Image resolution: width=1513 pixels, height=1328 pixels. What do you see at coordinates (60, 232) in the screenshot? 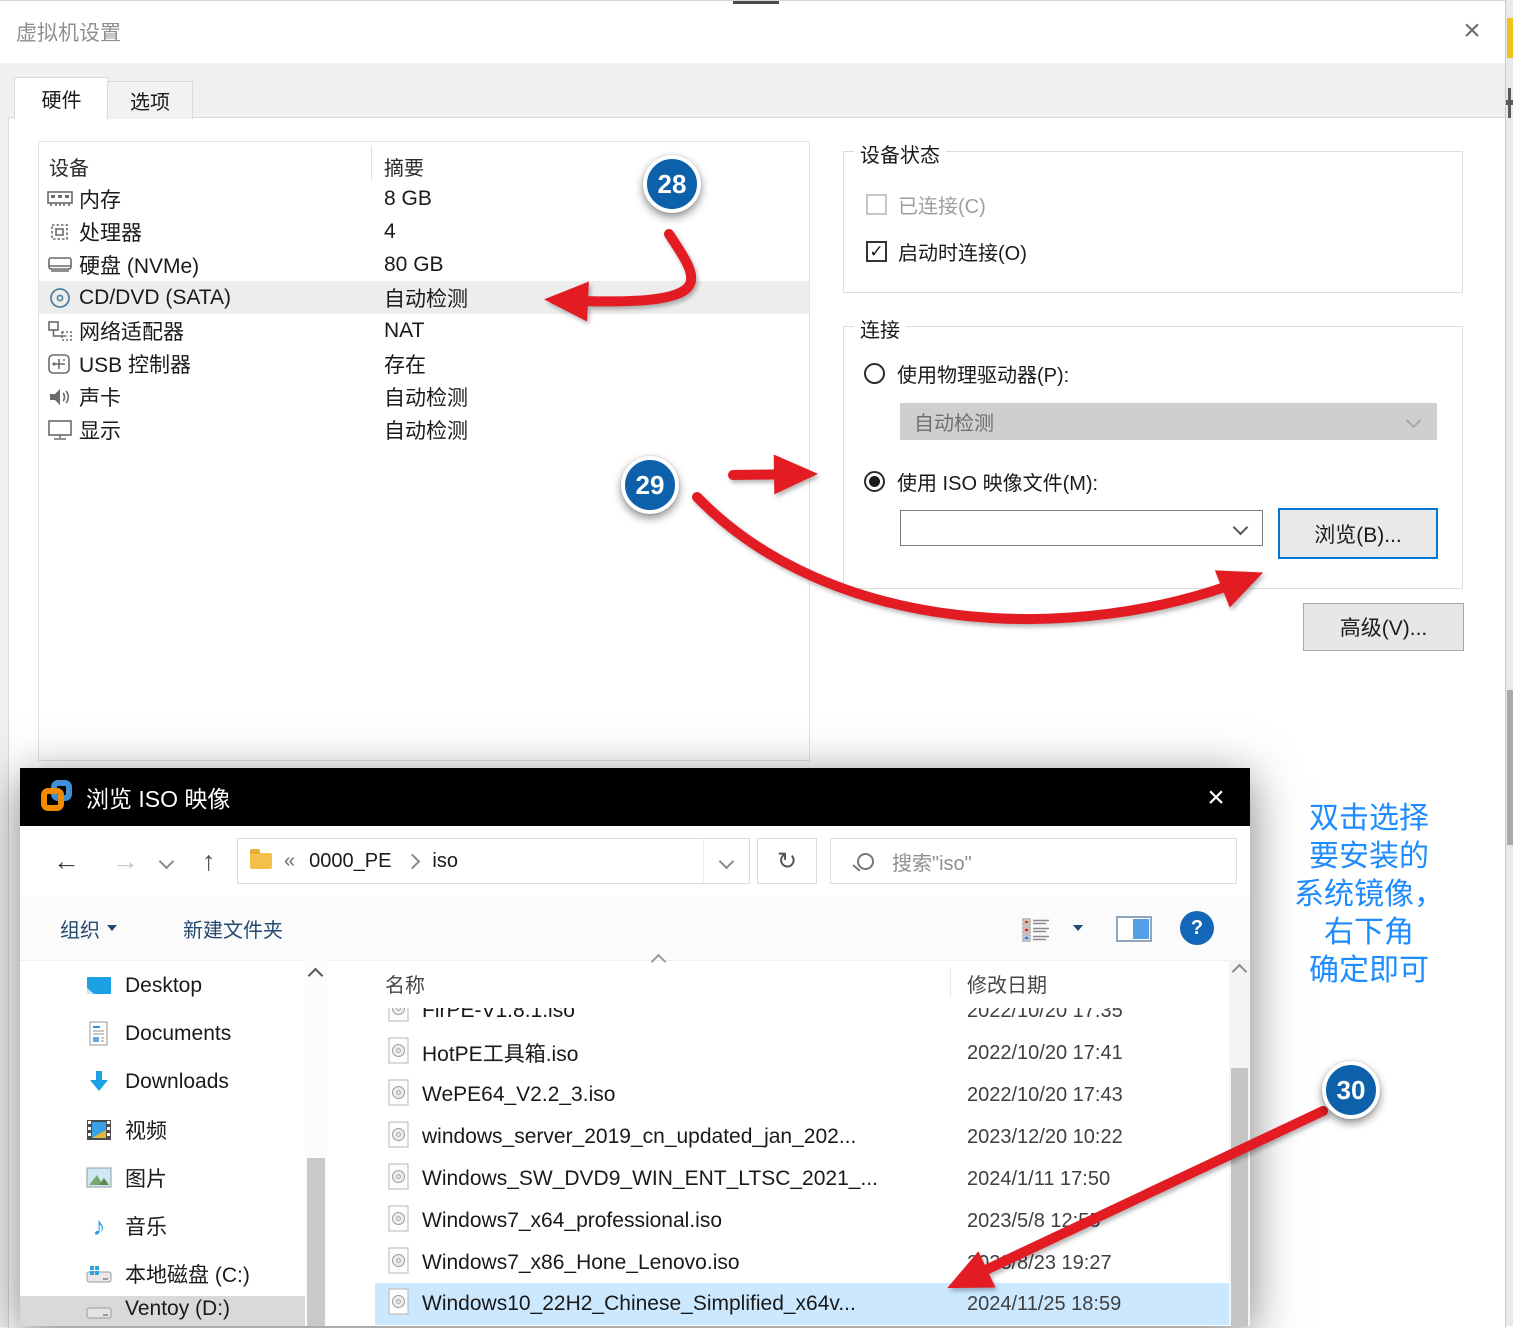
I see `cpu-icon` at bounding box center [60, 232].